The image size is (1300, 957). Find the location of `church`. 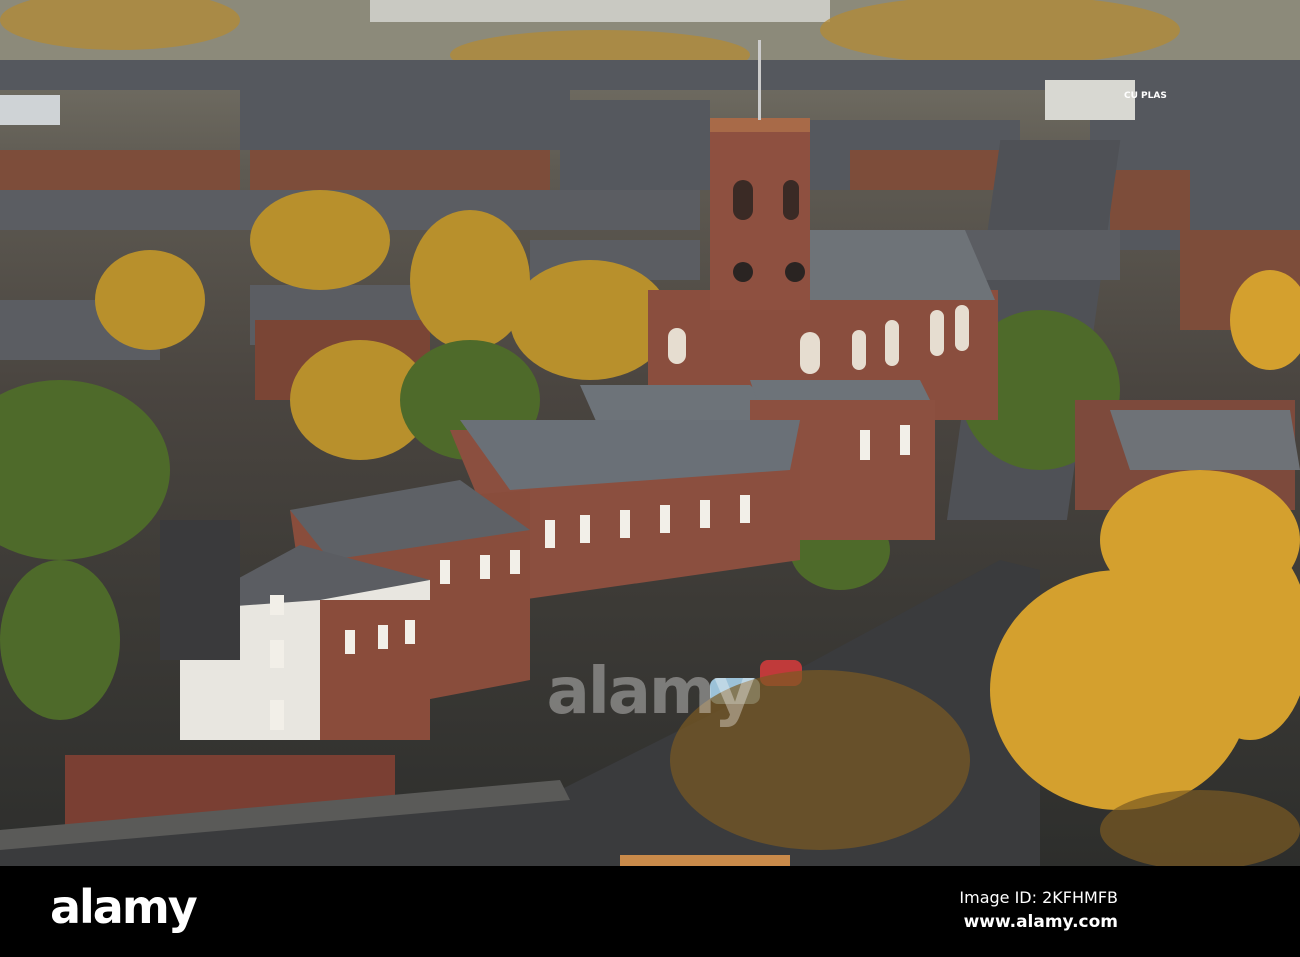

church is located at coordinates (823, 230).